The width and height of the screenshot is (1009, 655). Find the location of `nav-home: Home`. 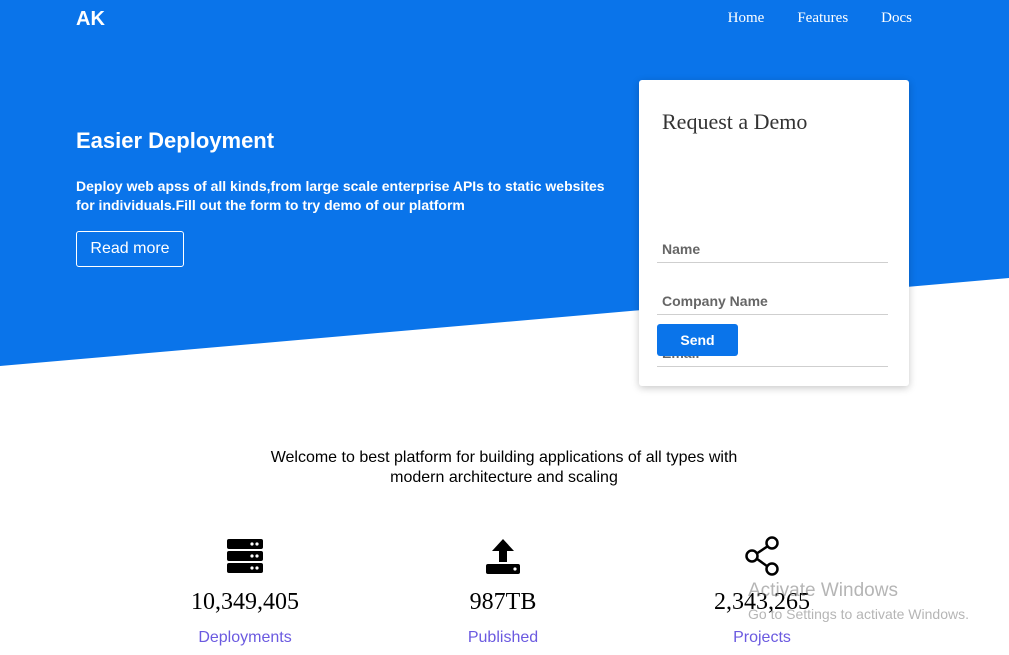

nav-home: Home is located at coordinates (746, 18).